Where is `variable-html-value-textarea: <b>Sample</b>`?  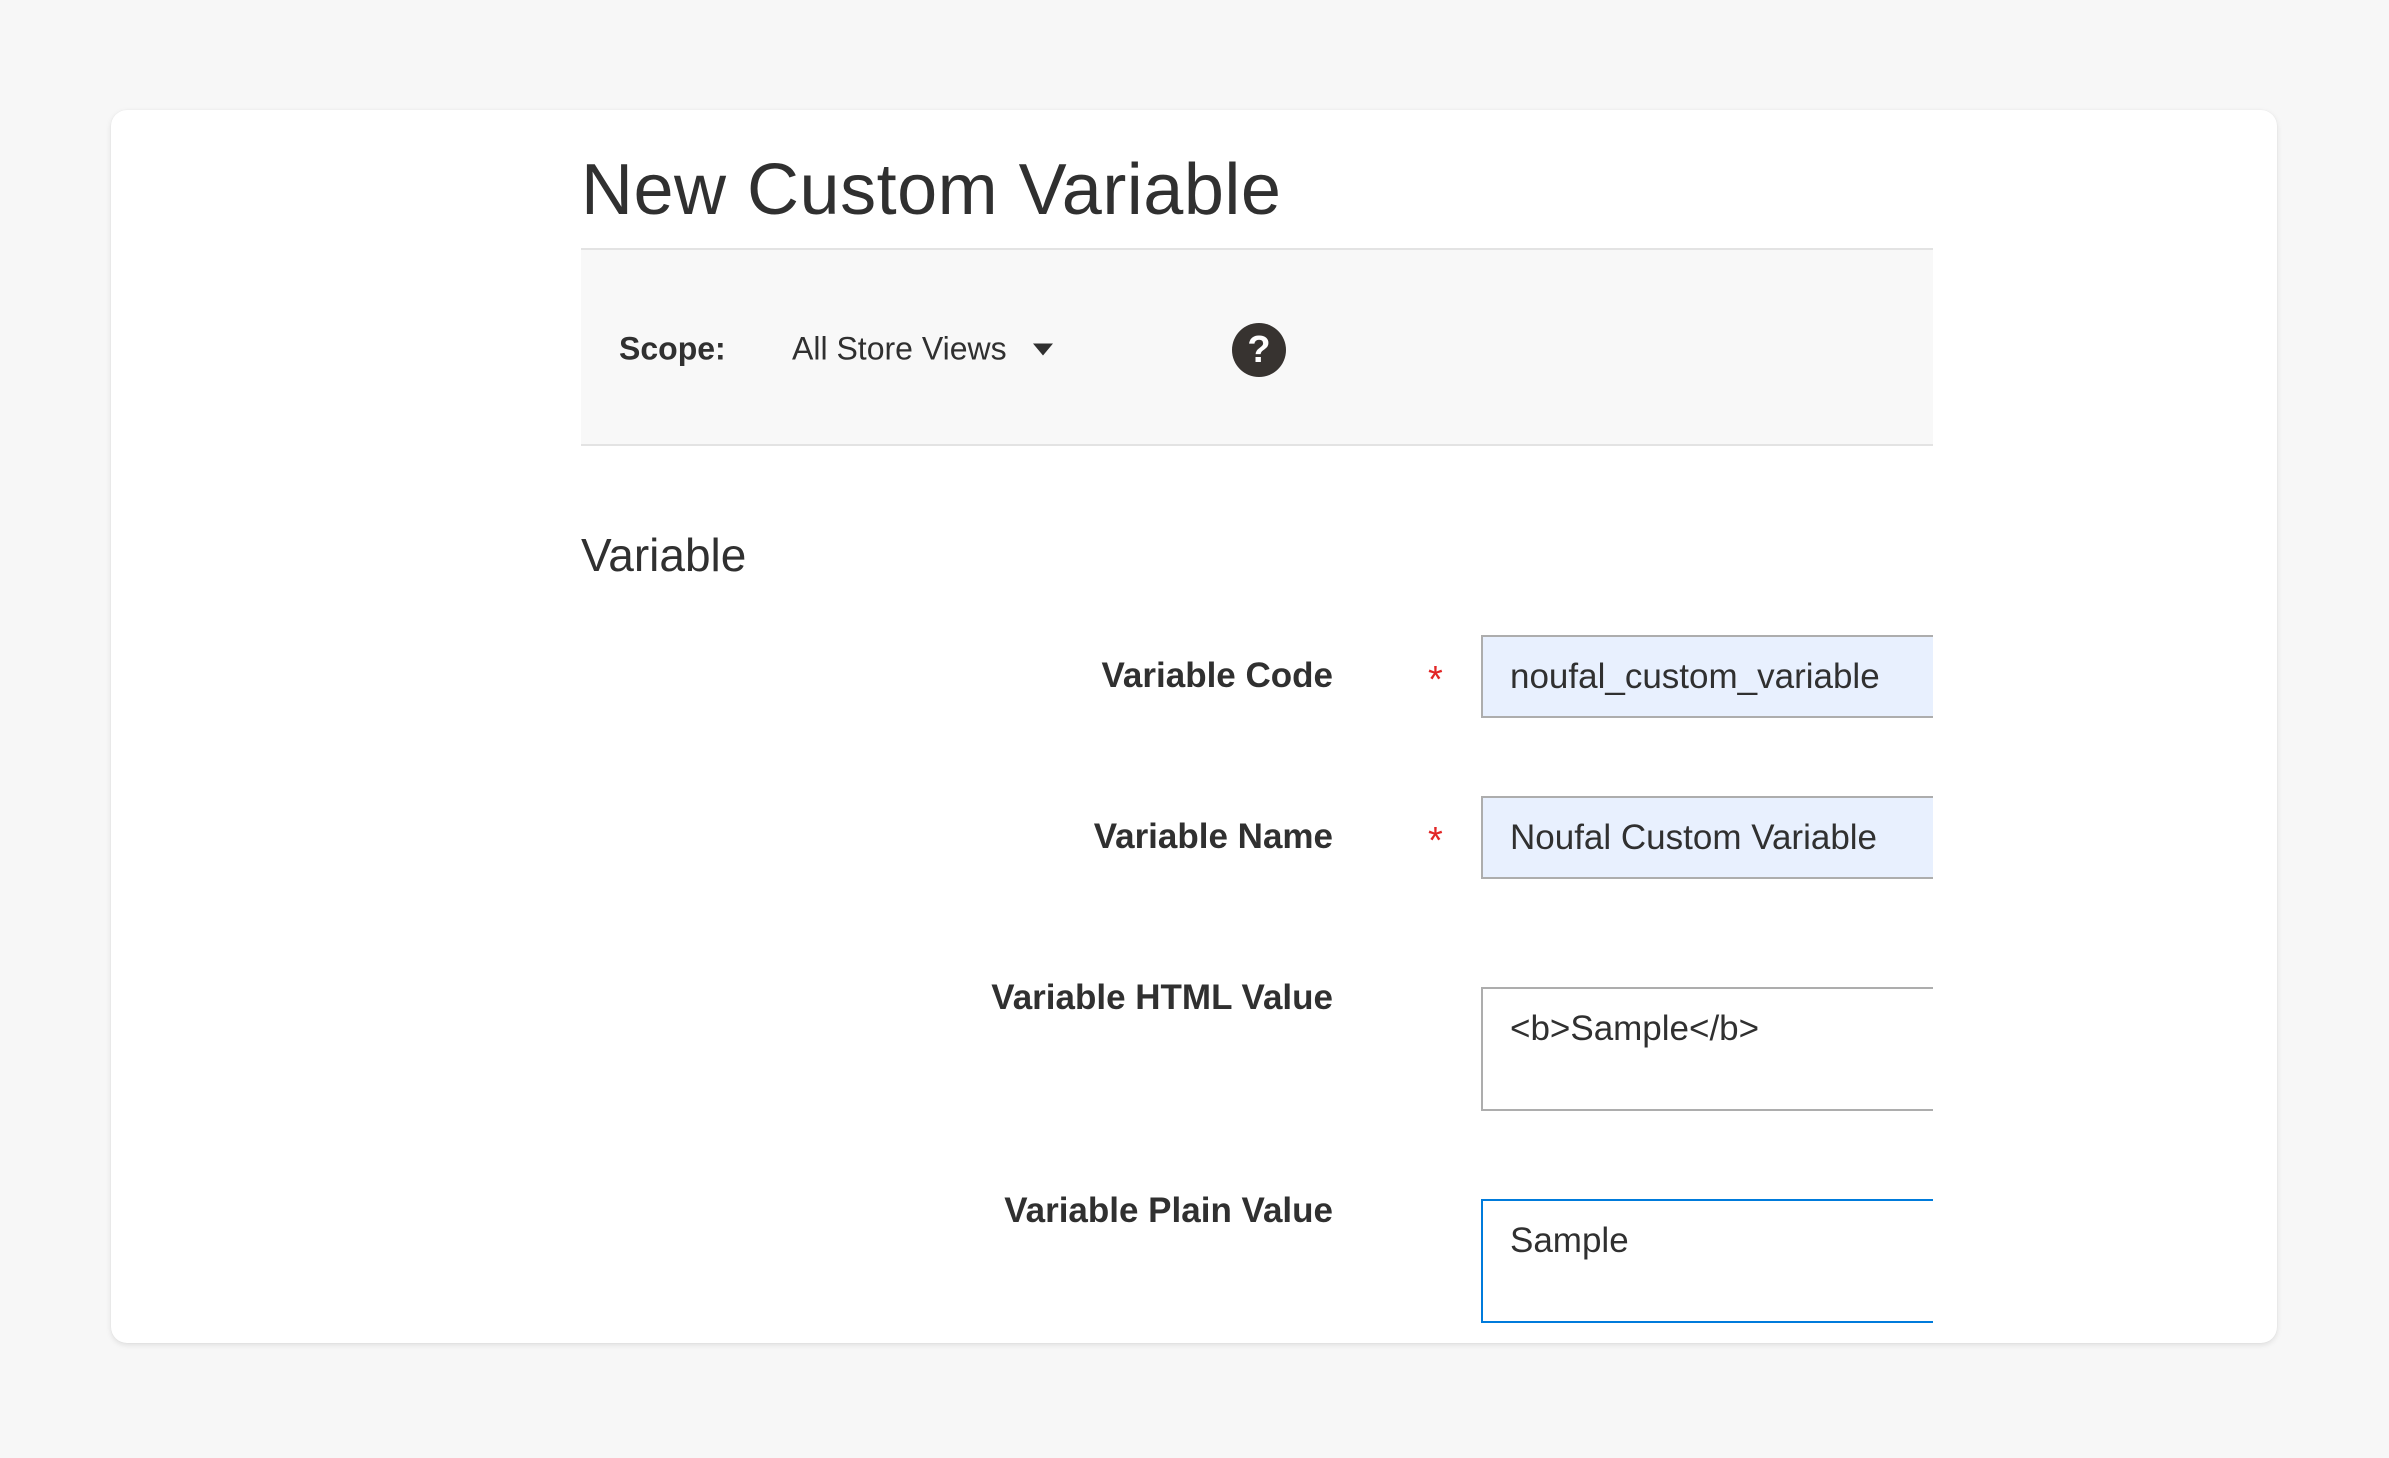
variable-html-value-textarea: <b>Sample</b> is located at coordinates (1707, 1049).